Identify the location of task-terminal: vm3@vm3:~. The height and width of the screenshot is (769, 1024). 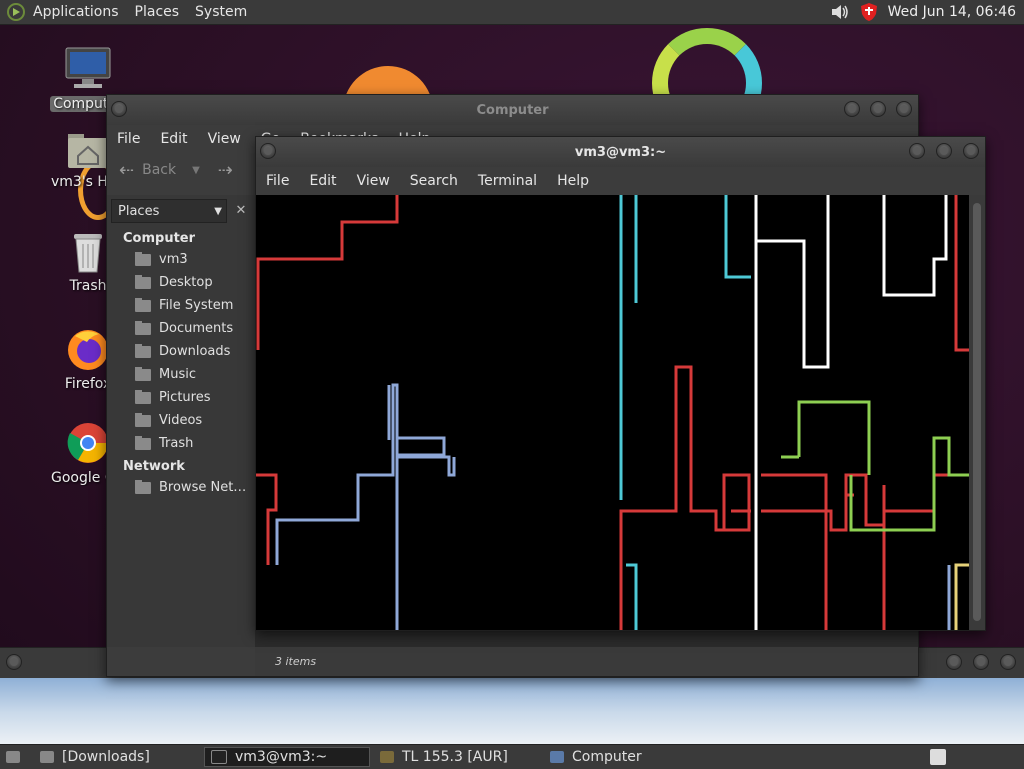
(287, 757).